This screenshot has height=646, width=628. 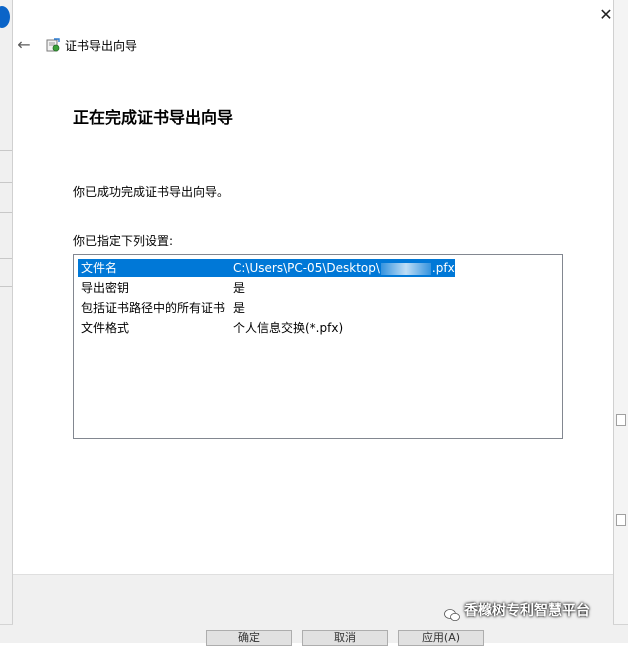 I want to click on certificate-icon, so click(x=53, y=45).